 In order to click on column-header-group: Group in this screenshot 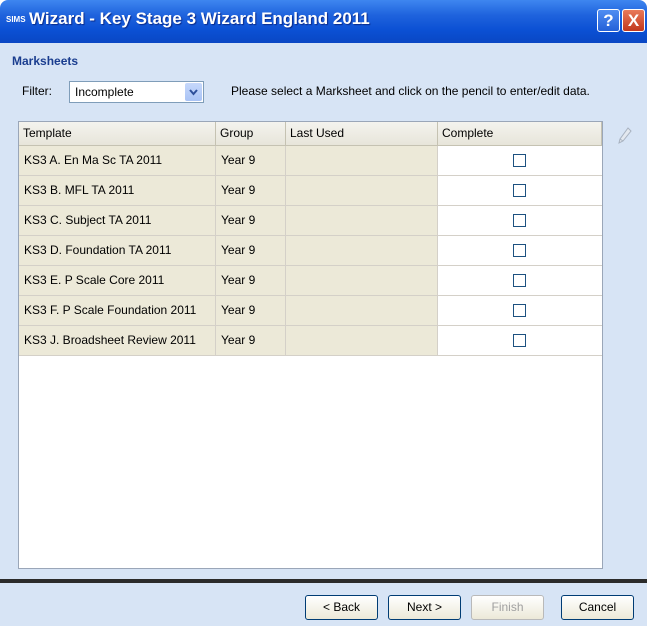, I will do `click(251, 133)`.